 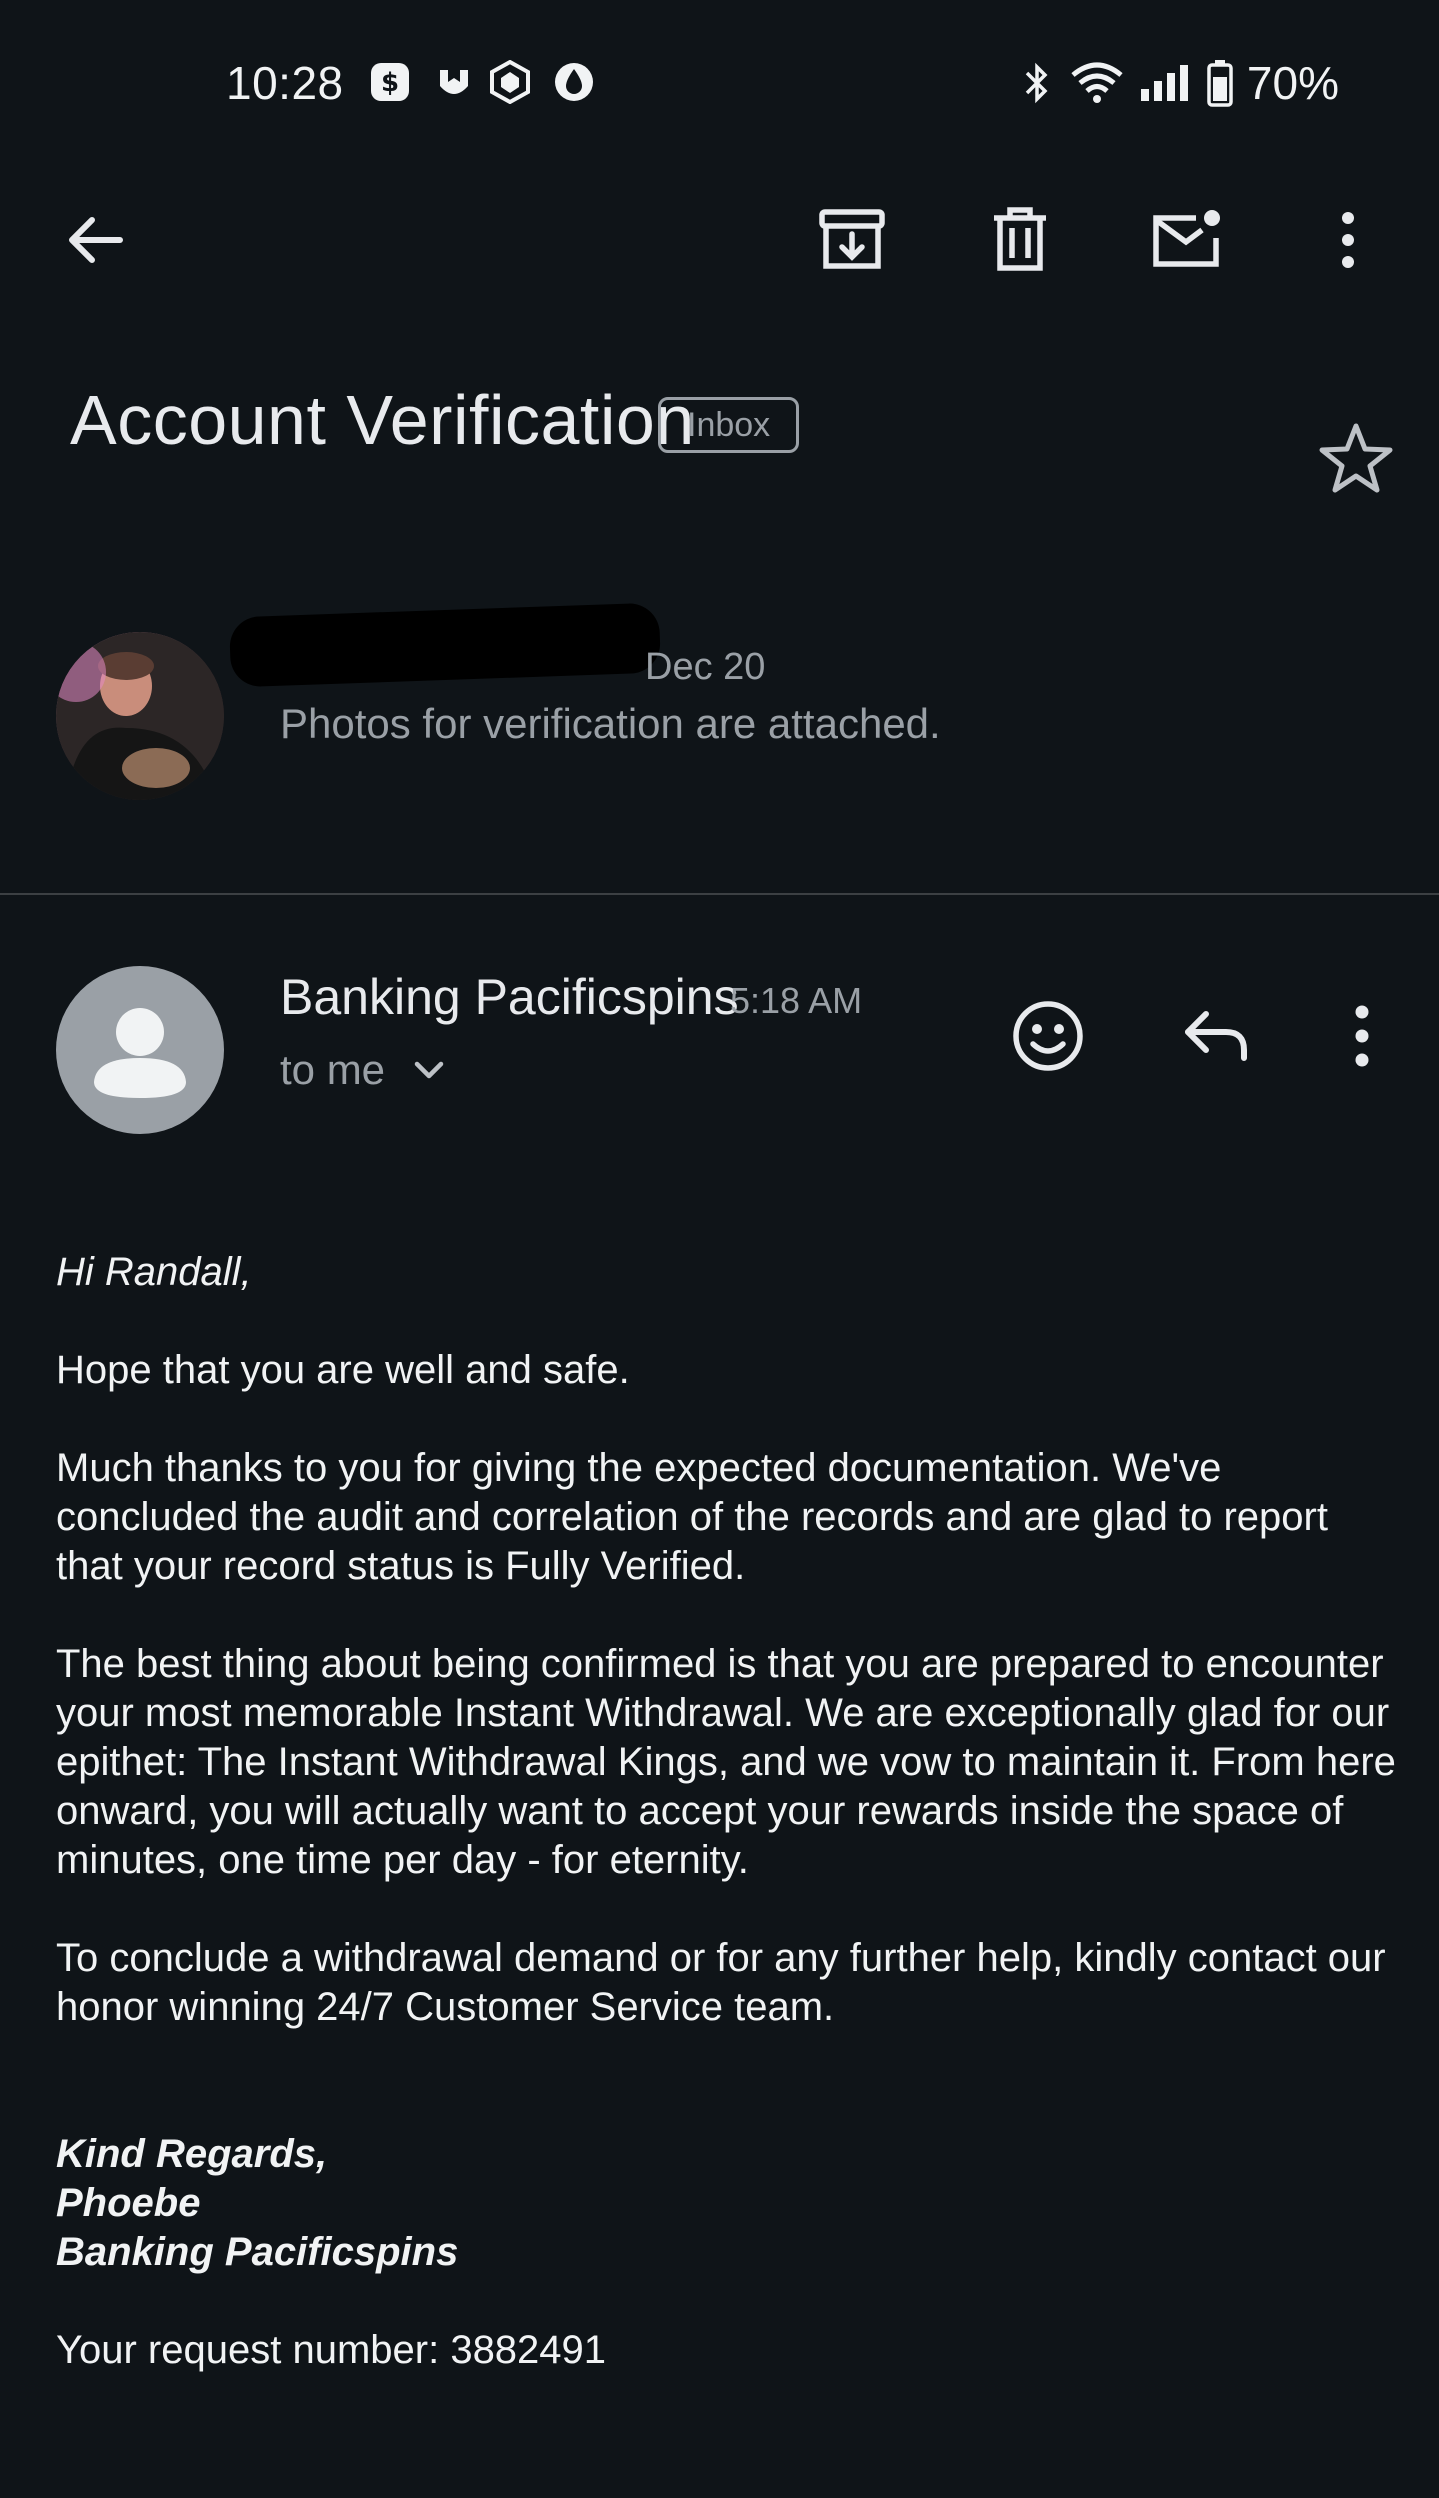 What do you see at coordinates (1186, 240) in the screenshot?
I see `mark-unread-icon` at bounding box center [1186, 240].